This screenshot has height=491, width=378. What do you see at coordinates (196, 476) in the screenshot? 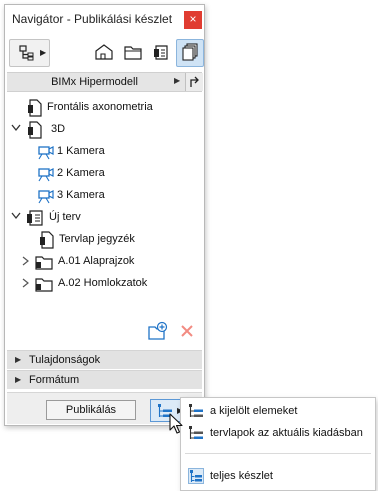
I see `entire-set-icon` at bounding box center [196, 476].